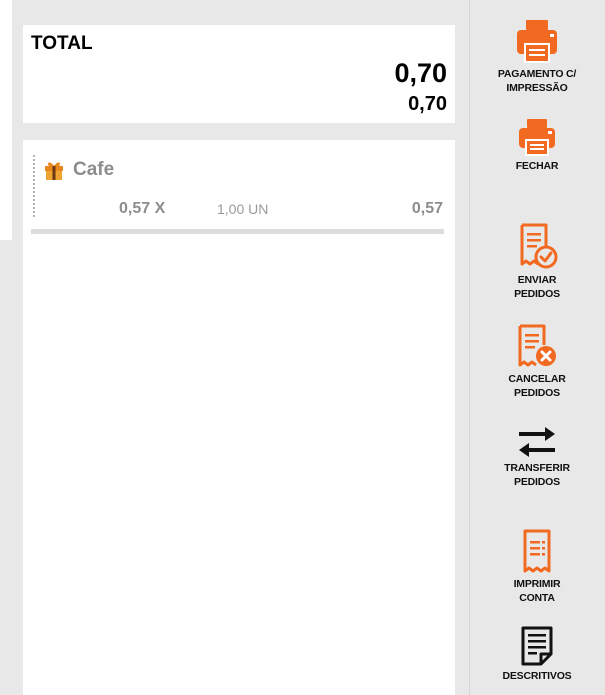 The image size is (605, 695). What do you see at coordinates (537, 551) in the screenshot?
I see `receipt-icon` at bounding box center [537, 551].